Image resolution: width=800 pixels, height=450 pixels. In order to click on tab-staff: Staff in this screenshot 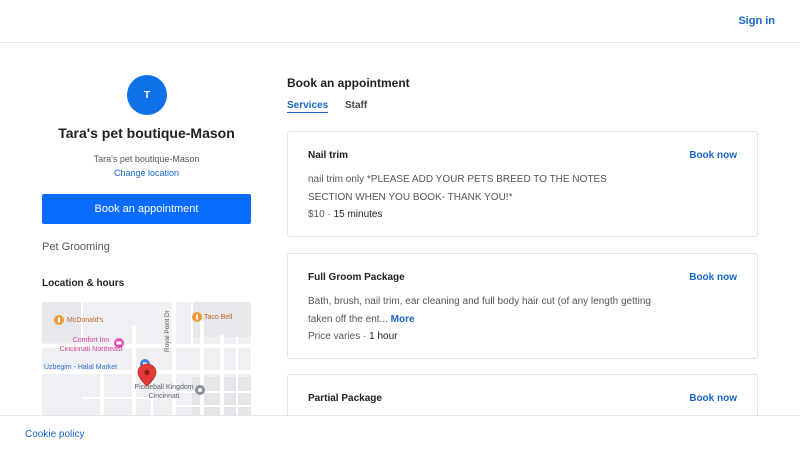, I will do `click(356, 105)`.